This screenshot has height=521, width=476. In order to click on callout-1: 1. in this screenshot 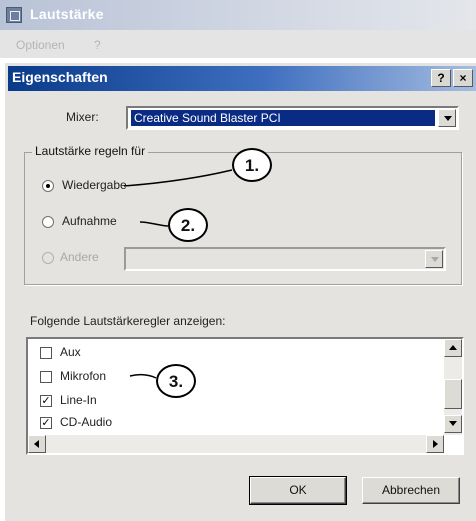, I will do `click(252, 165)`.